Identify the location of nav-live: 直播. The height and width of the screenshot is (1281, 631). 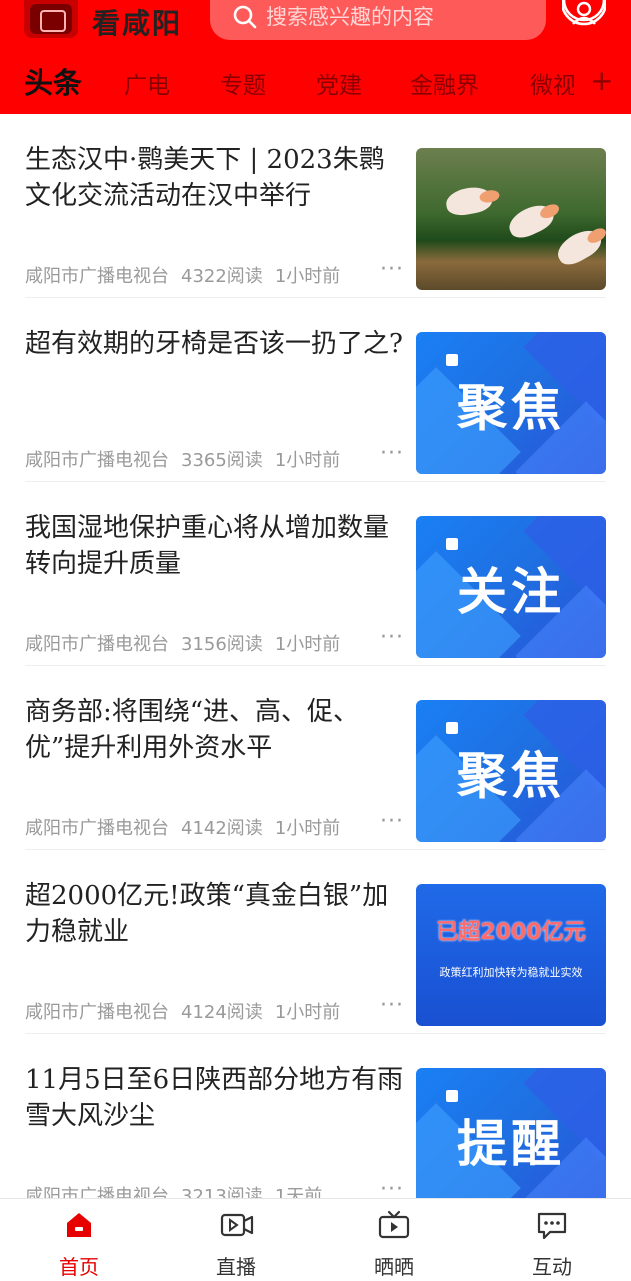
(236, 1240).